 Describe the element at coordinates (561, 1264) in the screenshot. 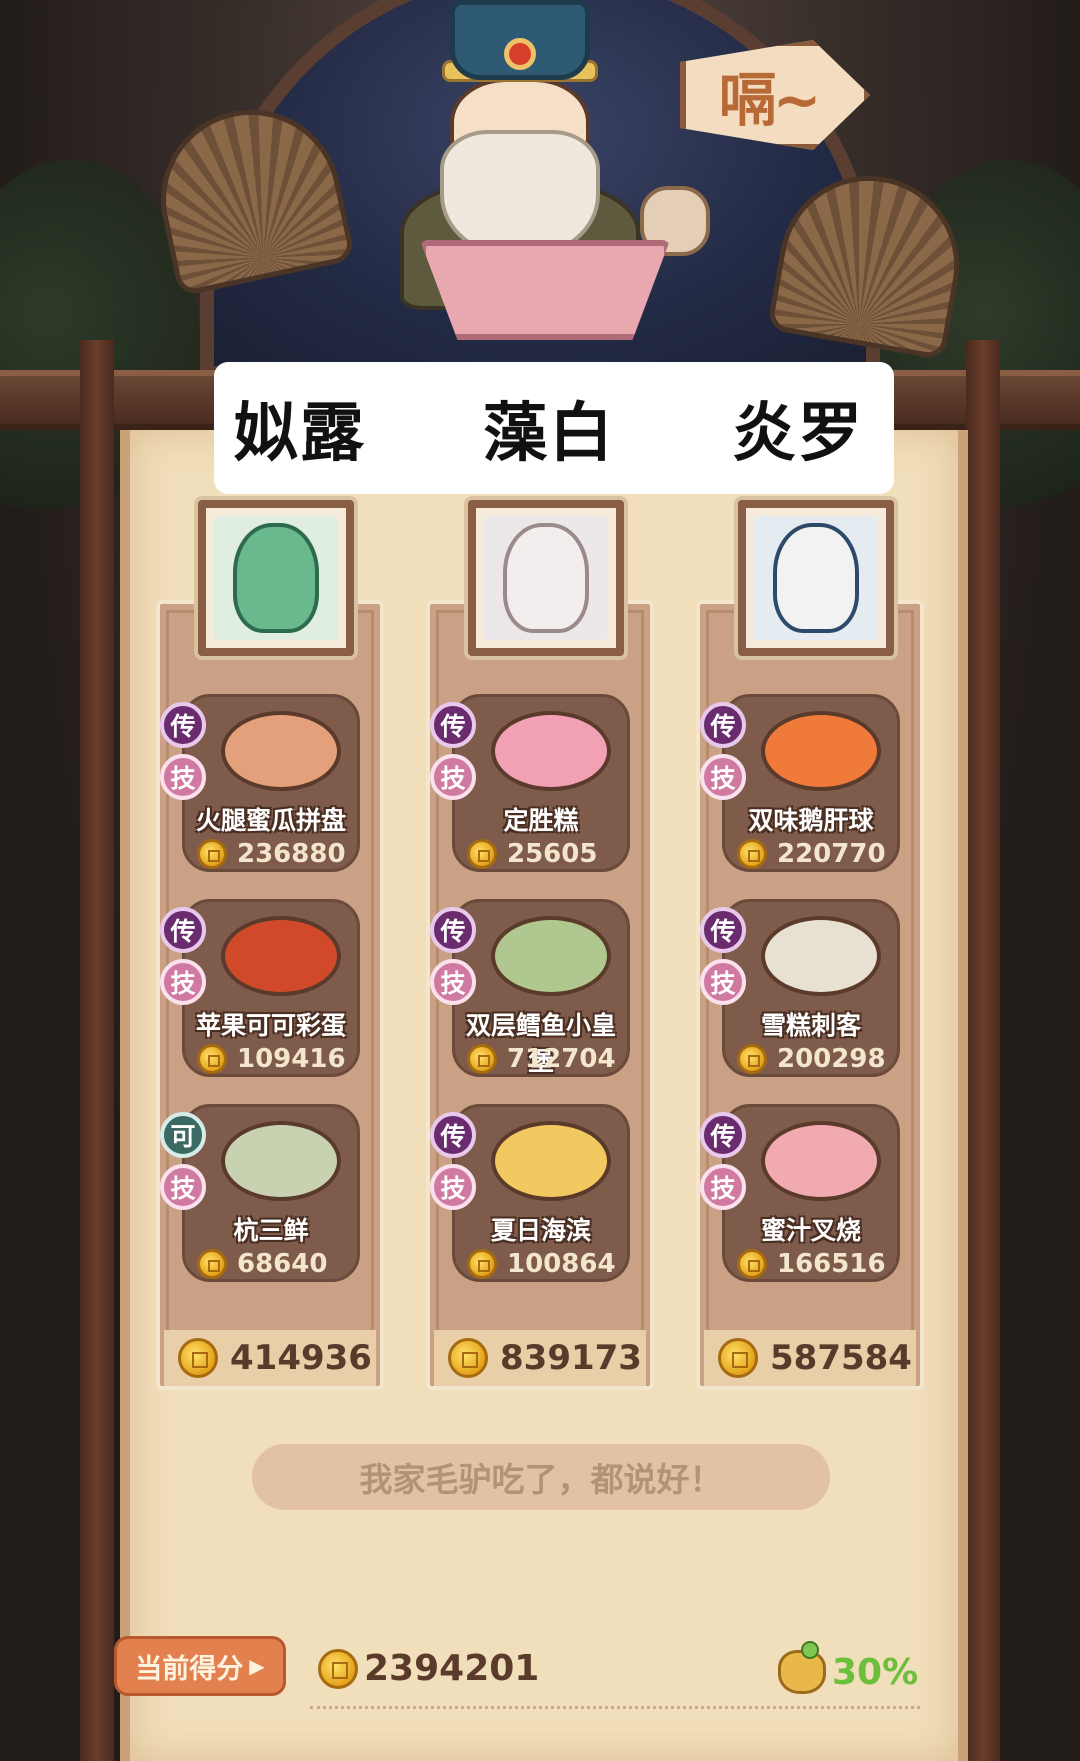

I see `dish-score: 100864` at that location.